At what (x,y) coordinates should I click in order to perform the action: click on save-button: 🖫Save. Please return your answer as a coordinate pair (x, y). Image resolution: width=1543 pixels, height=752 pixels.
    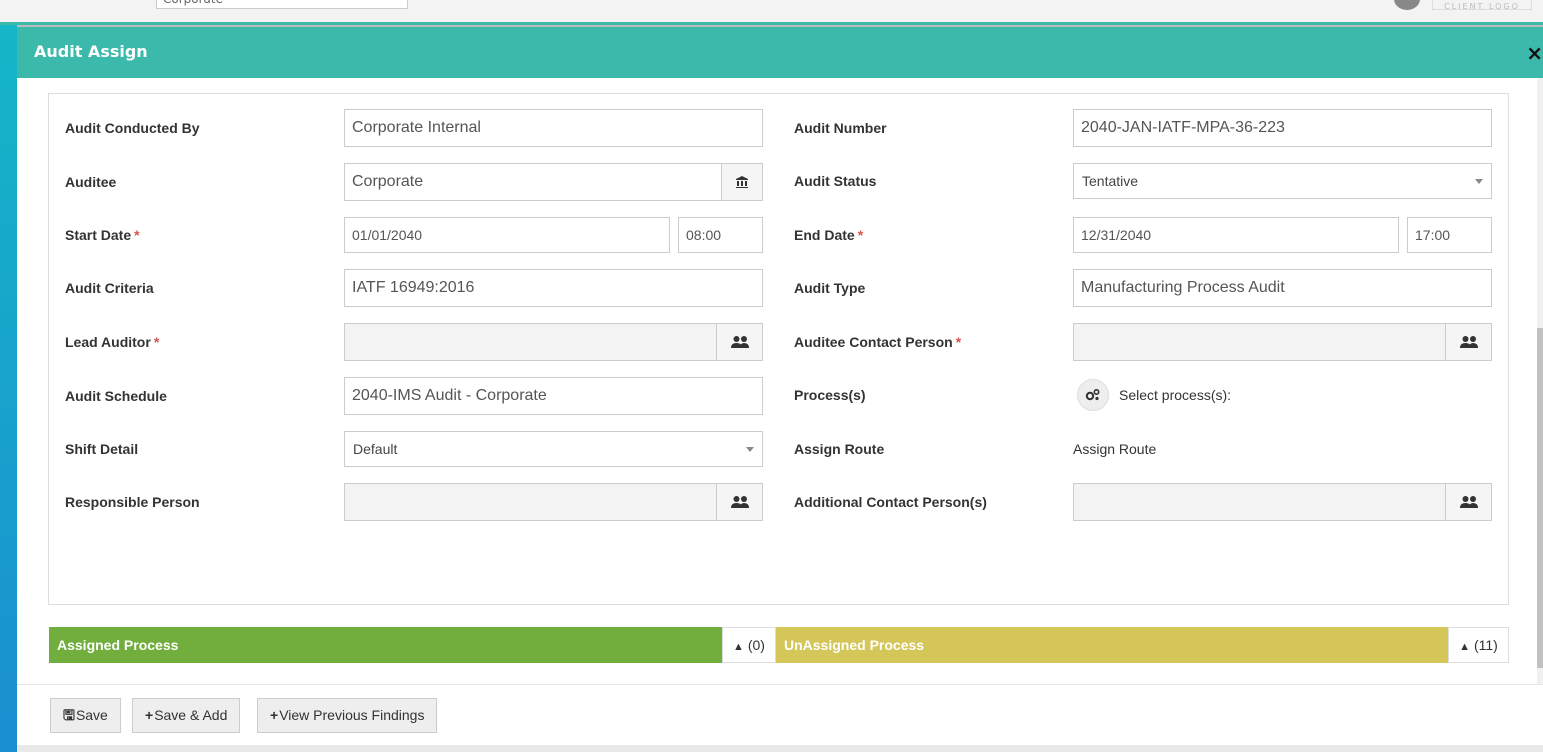
    Looking at the image, I should click on (85, 715).